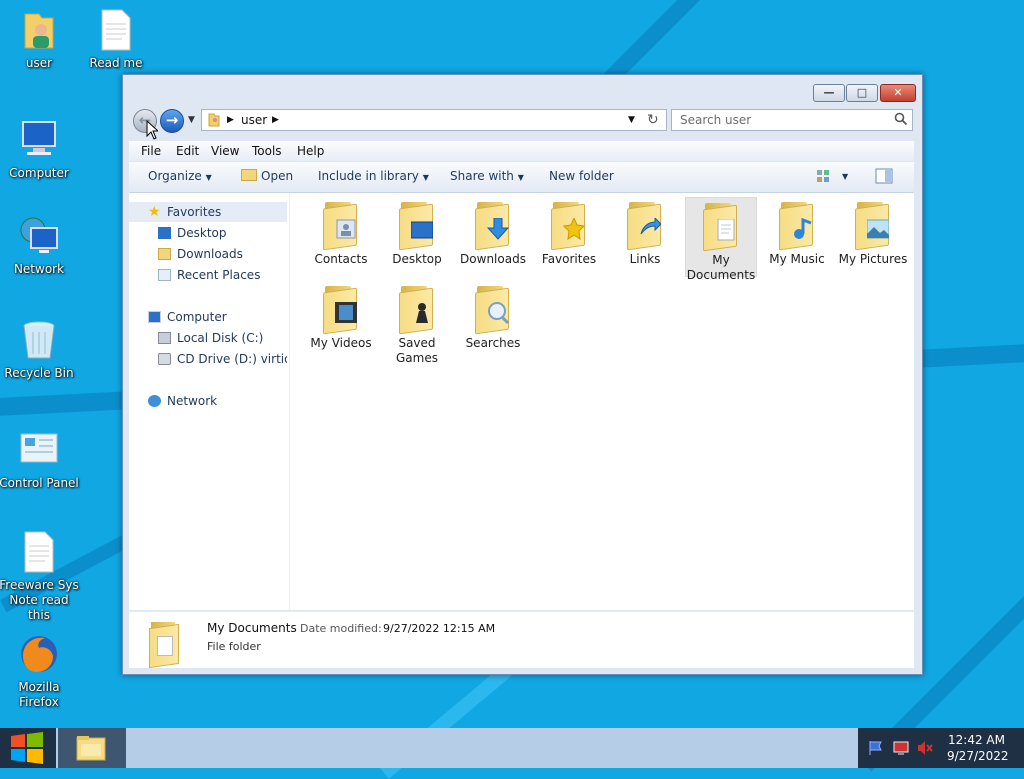 Image resolution: width=1024 pixels, height=779 pixels. What do you see at coordinates (422, 313) in the screenshot?
I see `chess-piece-icon` at bounding box center [422, 313].